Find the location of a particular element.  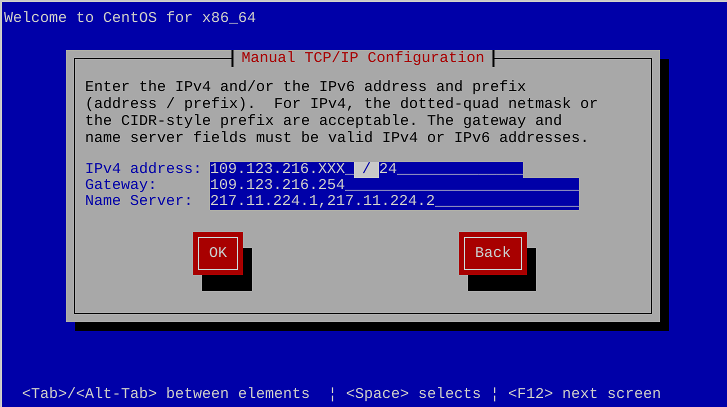

dialog-button: OK is located at coordinates (218, 253).